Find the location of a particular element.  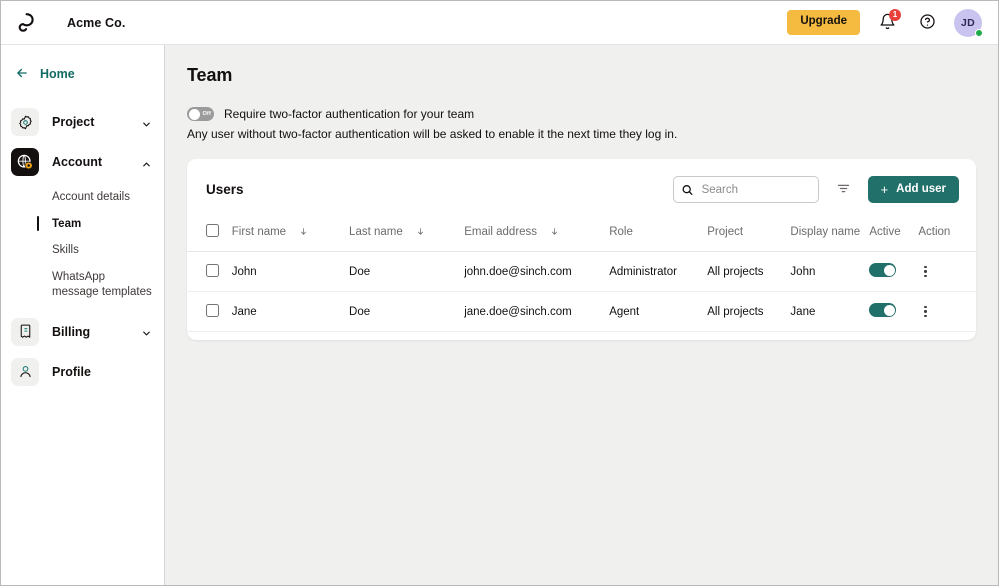

sidebar-item-account-details: Account details is located at coordinates (82, 197).